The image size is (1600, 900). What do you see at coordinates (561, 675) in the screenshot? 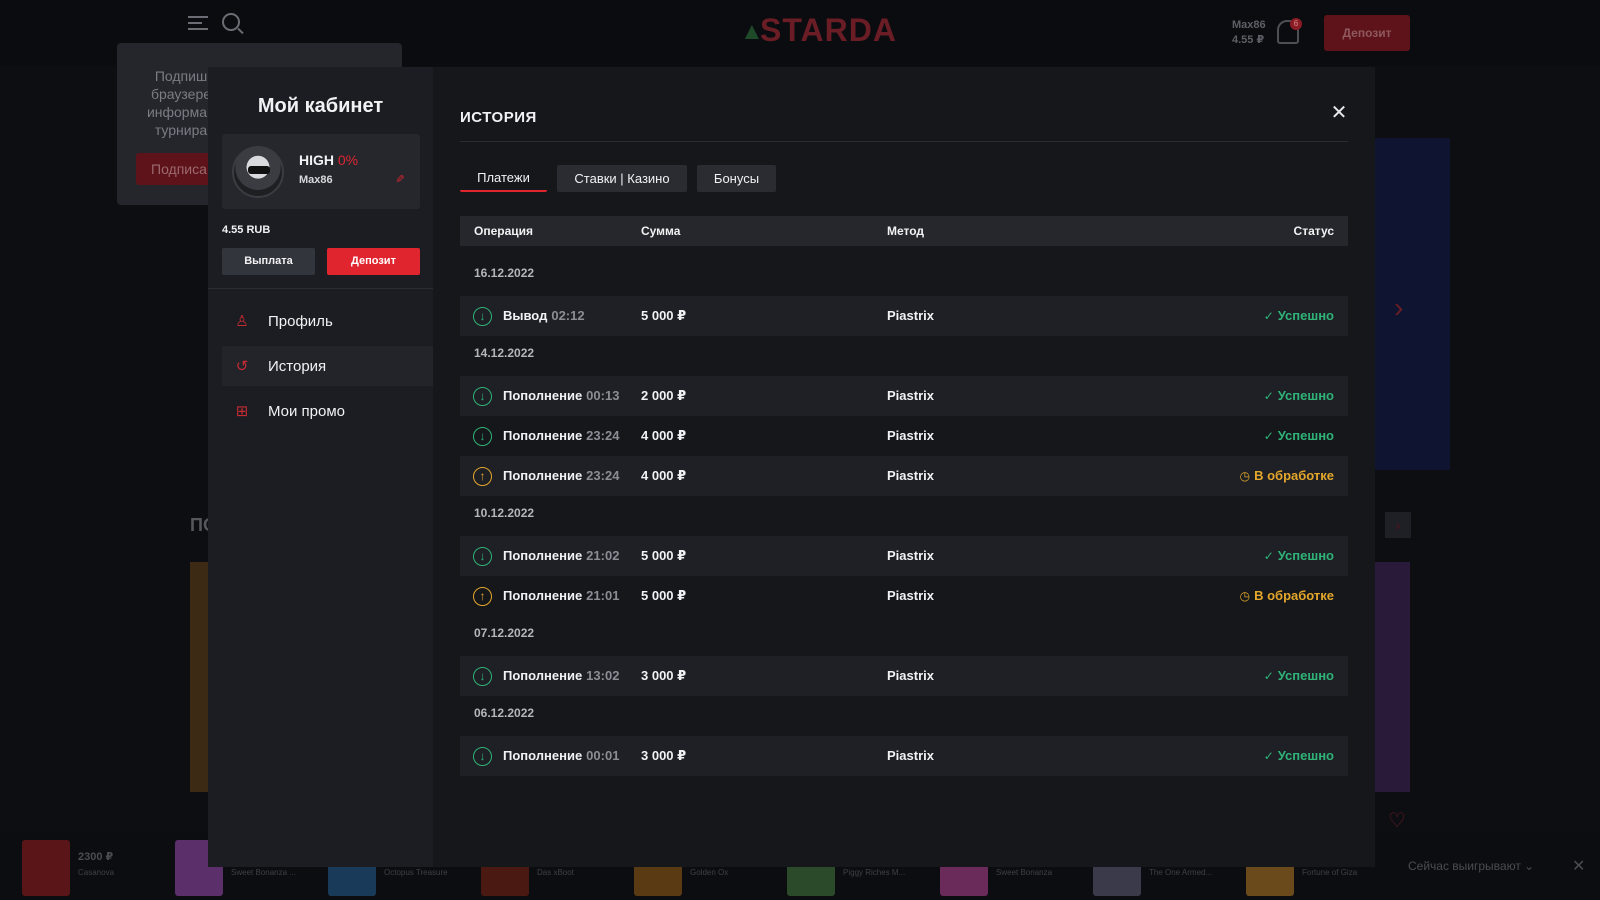
I see `operation-cell: Пополнение 13:02` at bounding box center [561, 675].